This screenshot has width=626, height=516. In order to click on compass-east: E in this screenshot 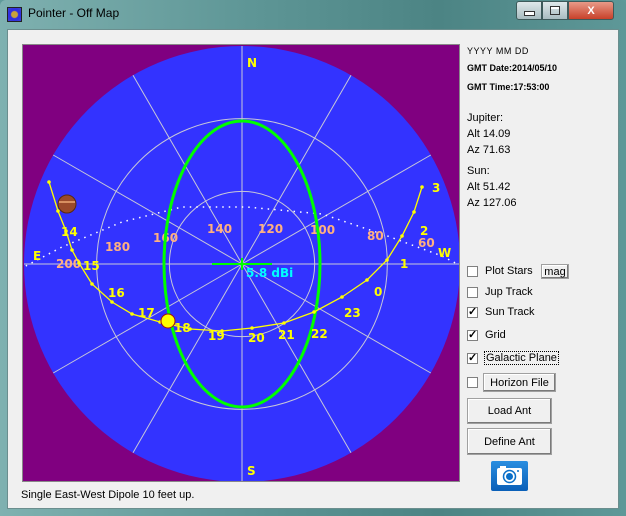, I will do `click(37, 256)`.